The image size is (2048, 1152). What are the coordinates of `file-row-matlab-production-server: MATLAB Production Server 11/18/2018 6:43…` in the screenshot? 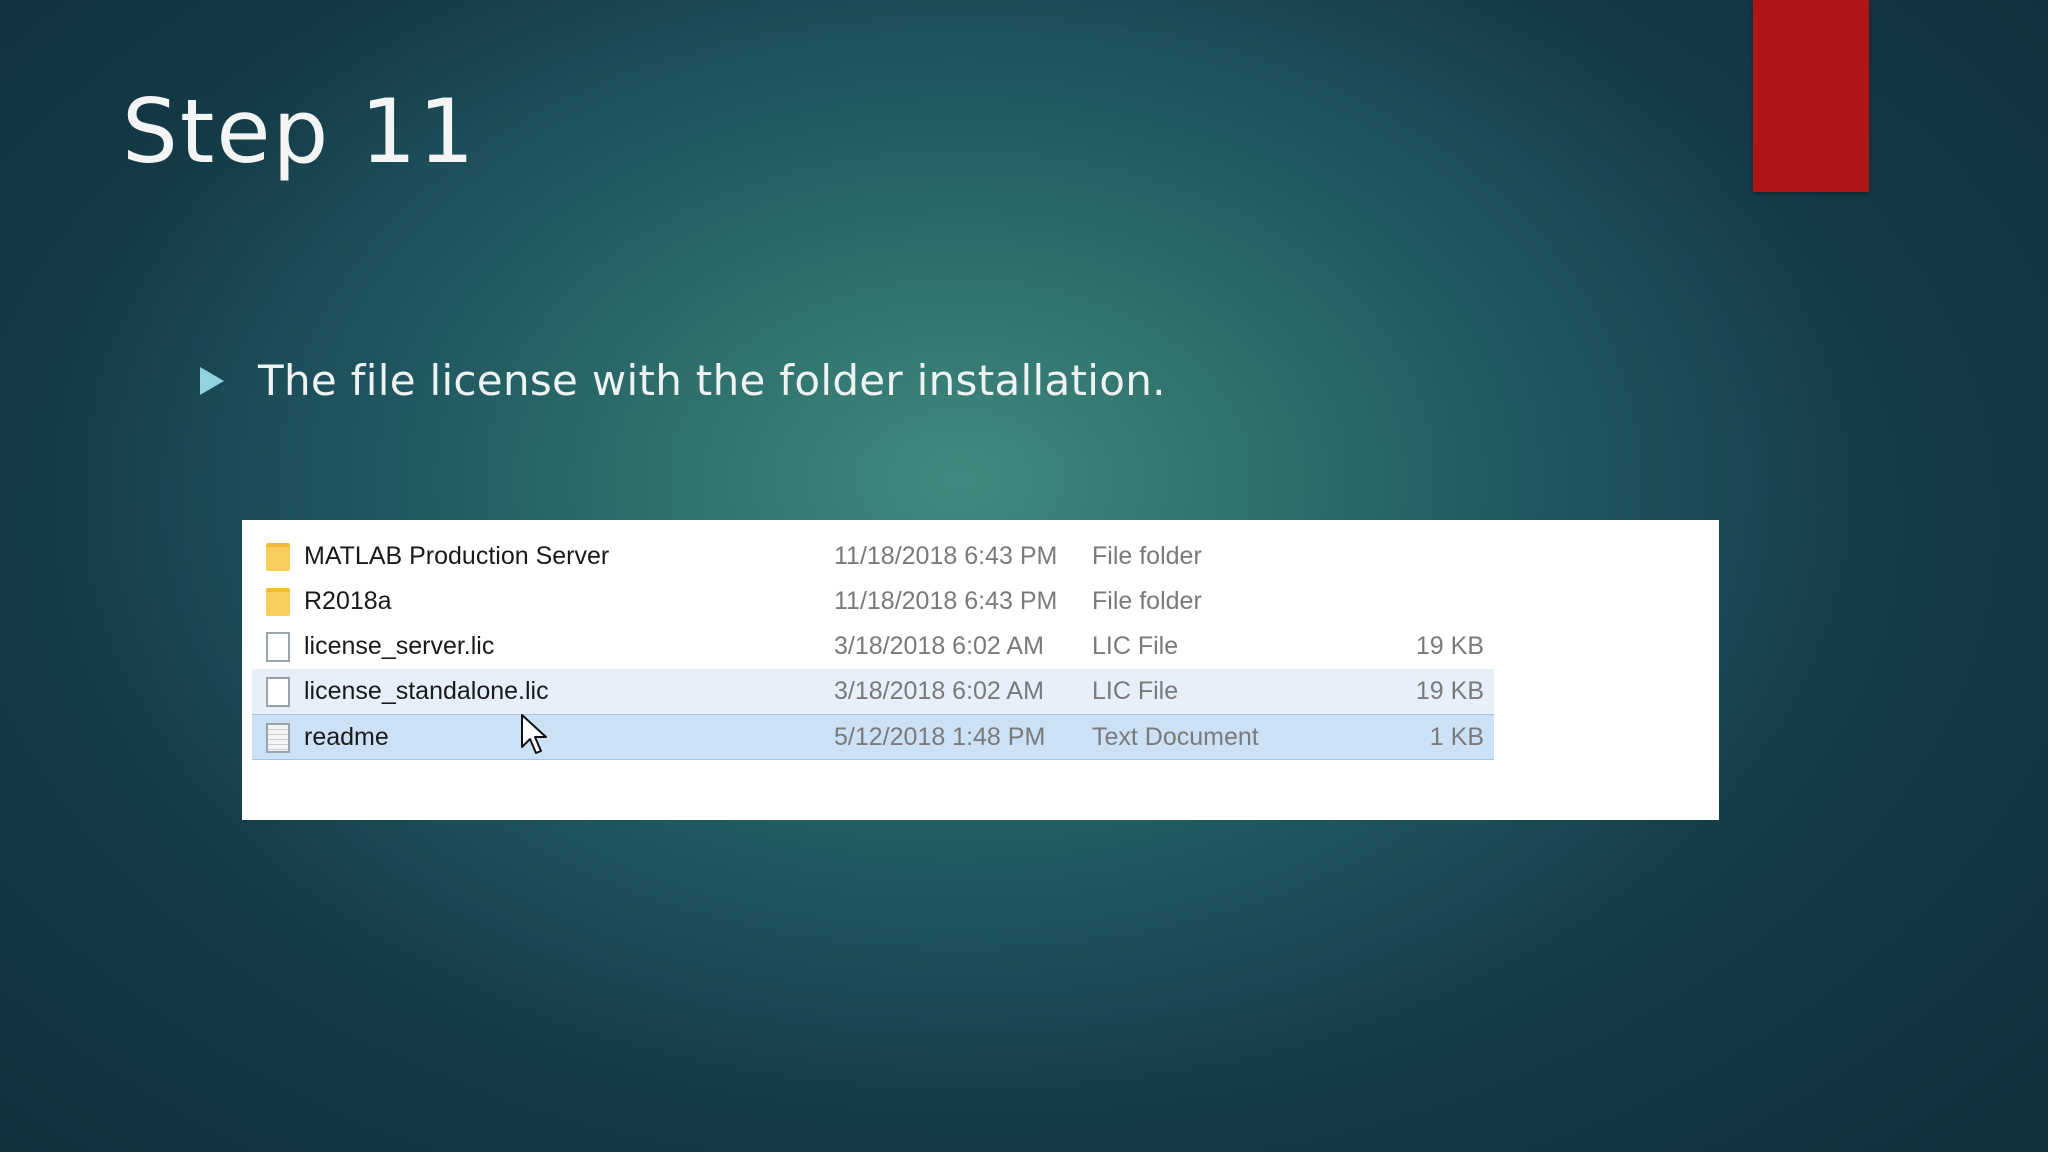 It's located at (873, 556).